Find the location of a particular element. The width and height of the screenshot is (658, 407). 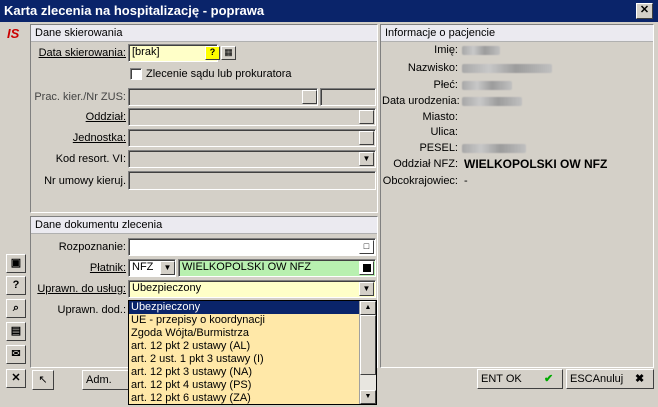

imie-label: Imię: is located at coordinates (446, 50).